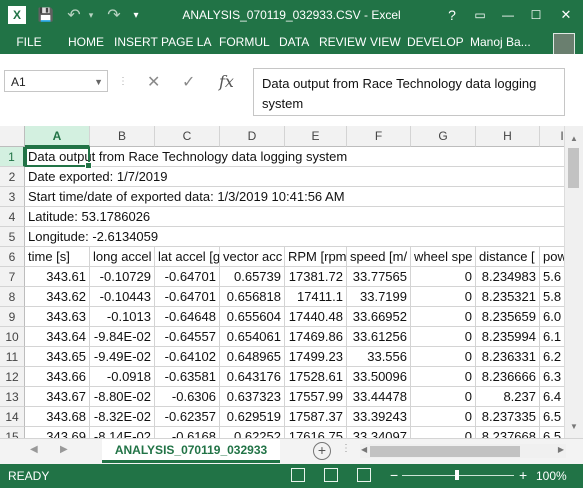  What do you see at coordinates (457, 475) in the screenshot?
I see `zoom-slider-knob` at bounding box center [457, 475].